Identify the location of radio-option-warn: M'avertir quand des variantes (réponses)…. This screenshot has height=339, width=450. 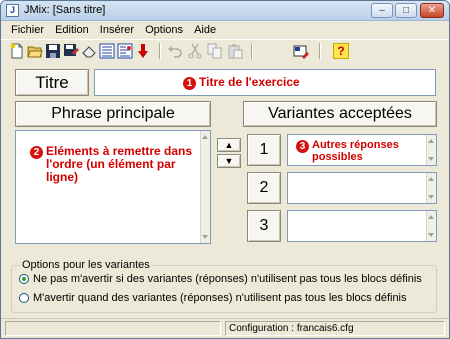
(213, 298).